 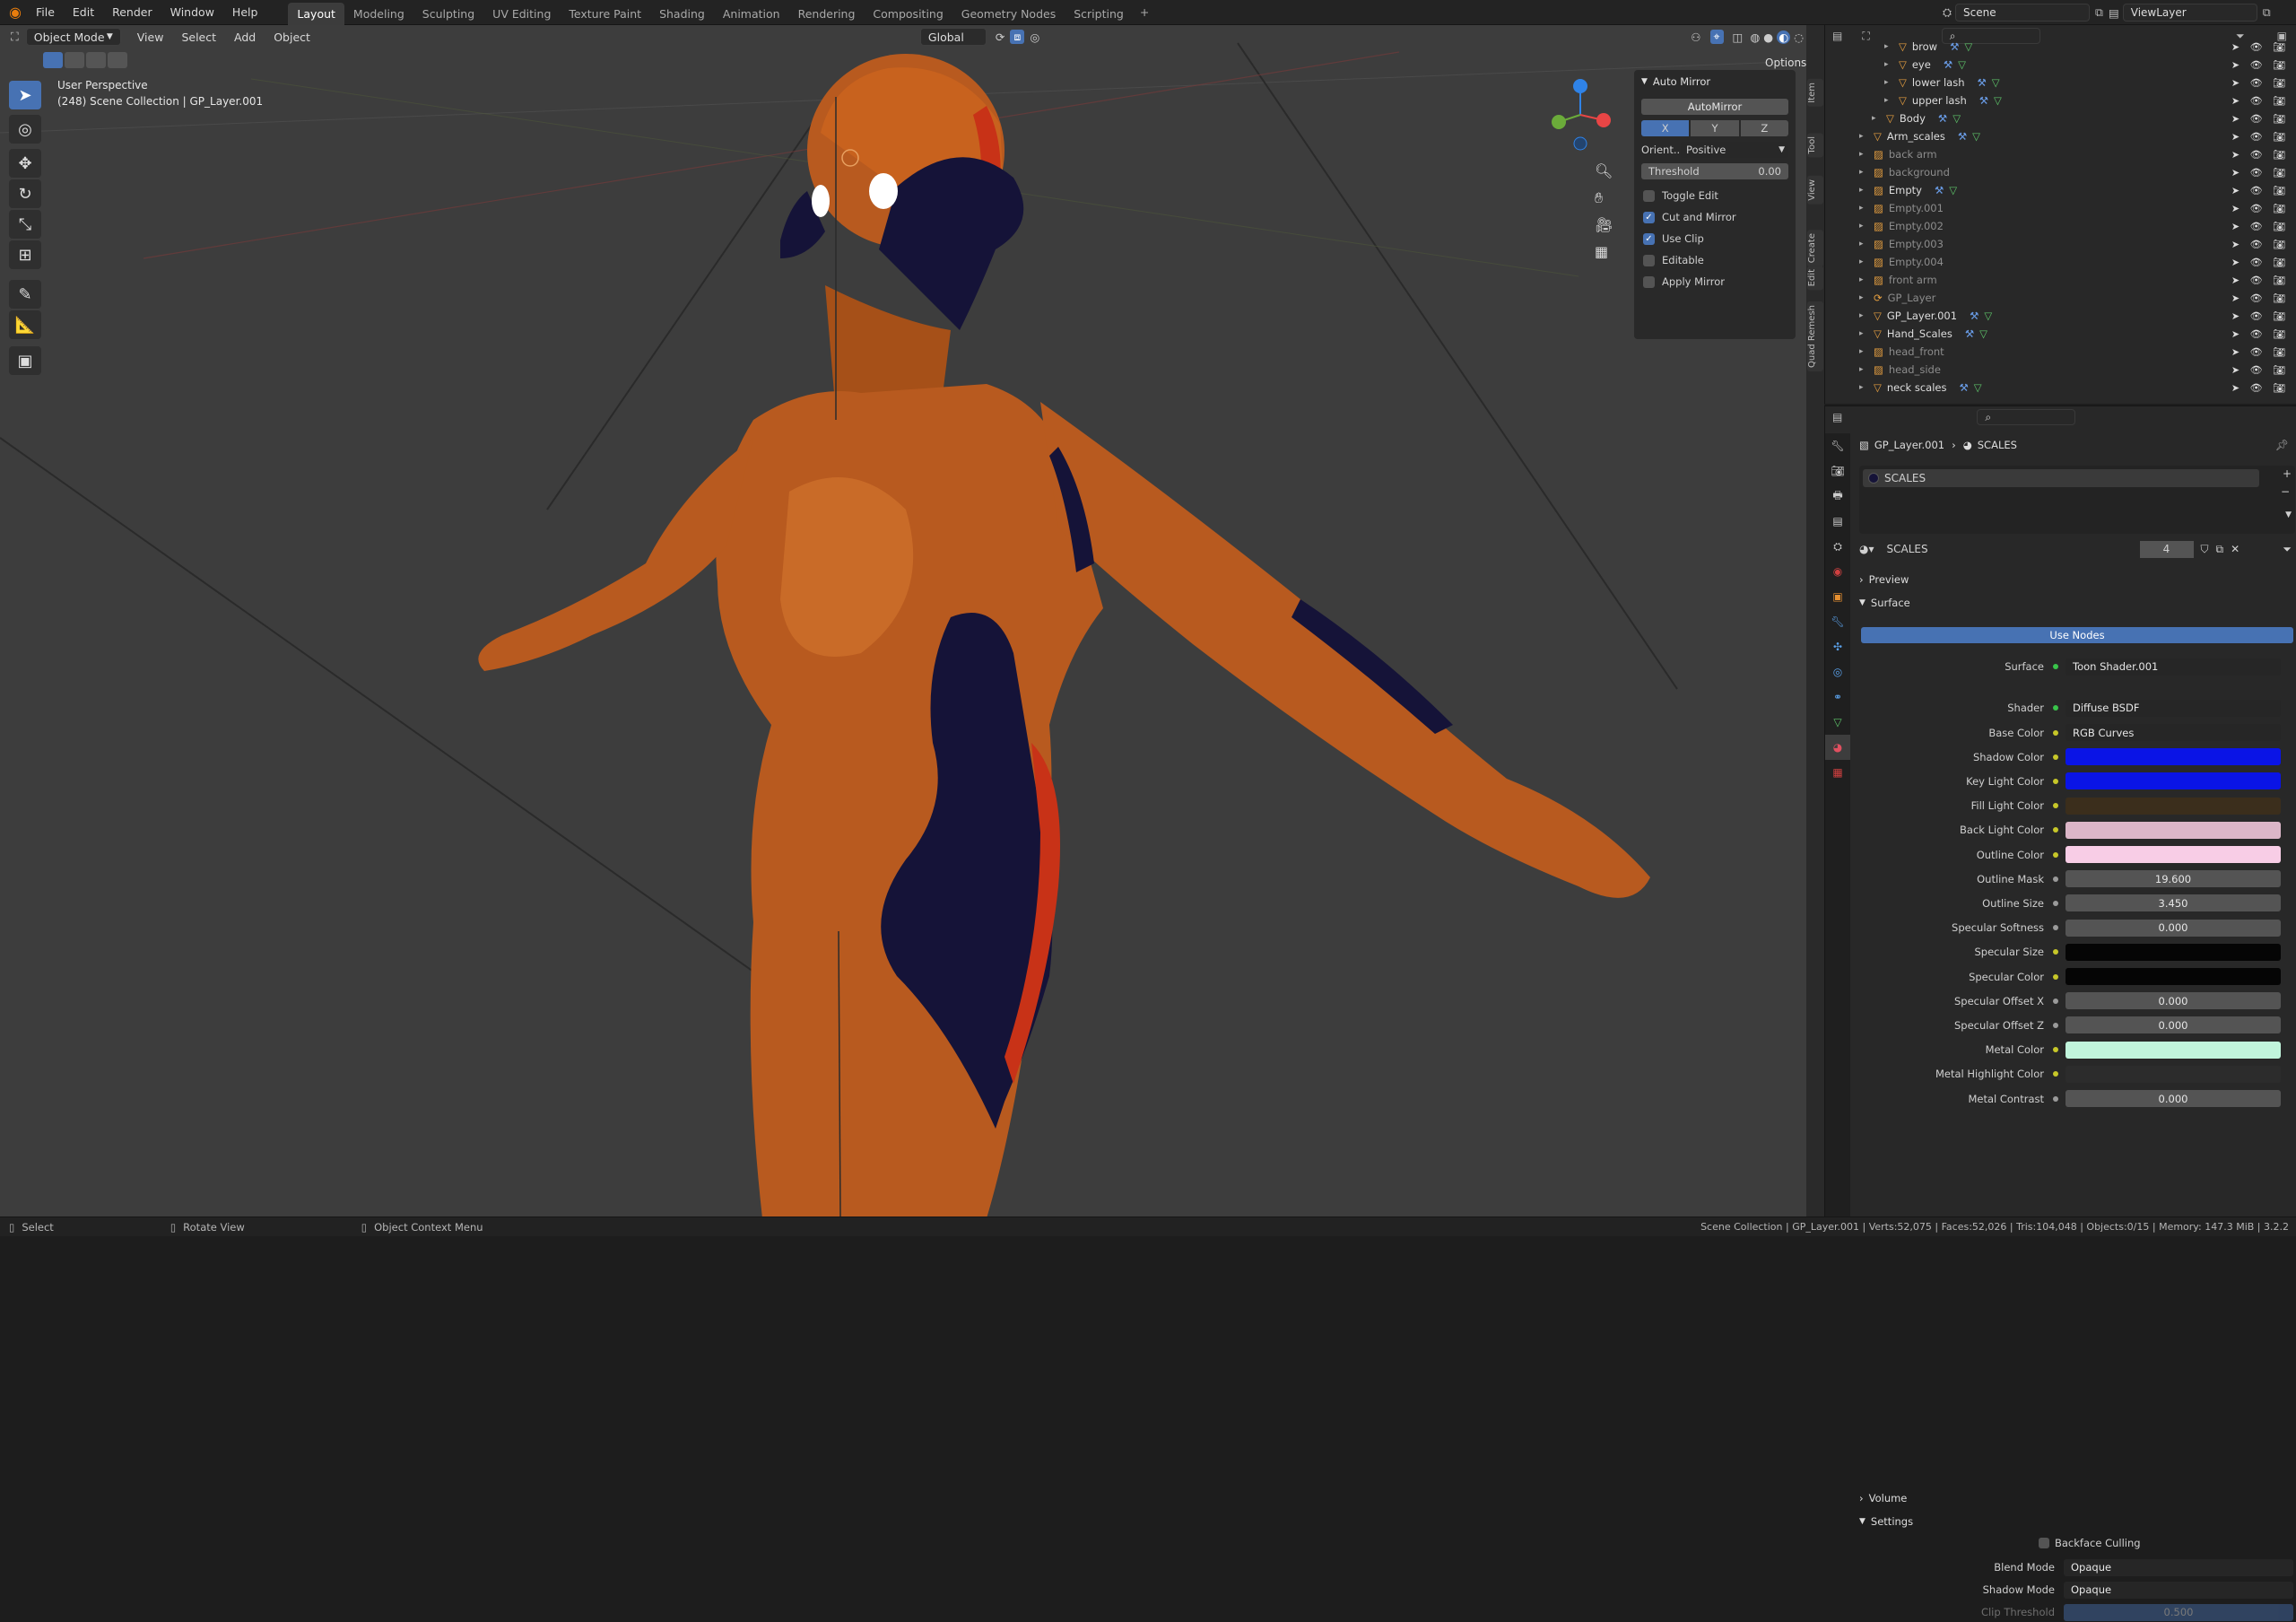 I want to click on blend-mode-select: Opaque, so click(x=2178, y=1567).